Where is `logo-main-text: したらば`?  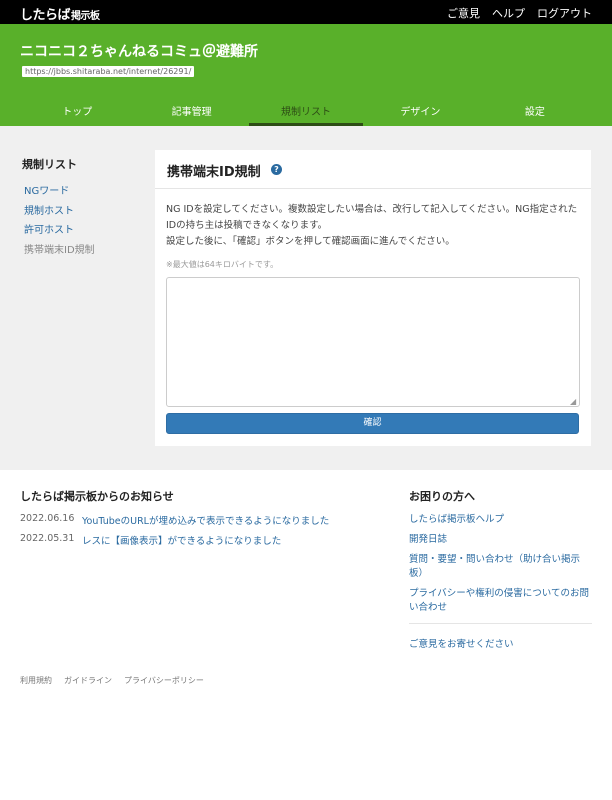 logo-main-text: したらば is located at coordinates (45, 15).